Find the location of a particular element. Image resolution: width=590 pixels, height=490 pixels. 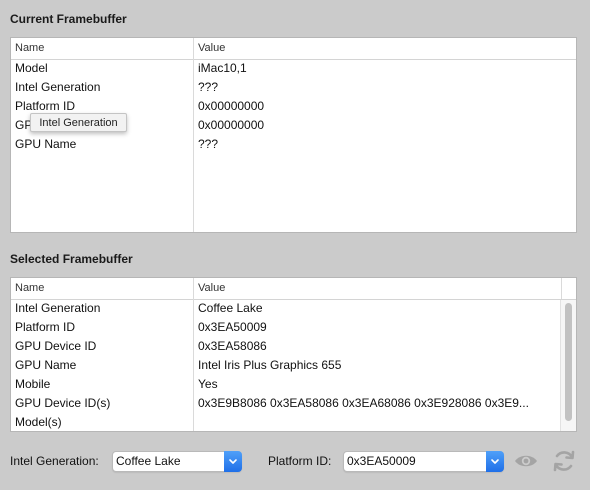

row-name: Model(s) is located at coordinates (38, 422).